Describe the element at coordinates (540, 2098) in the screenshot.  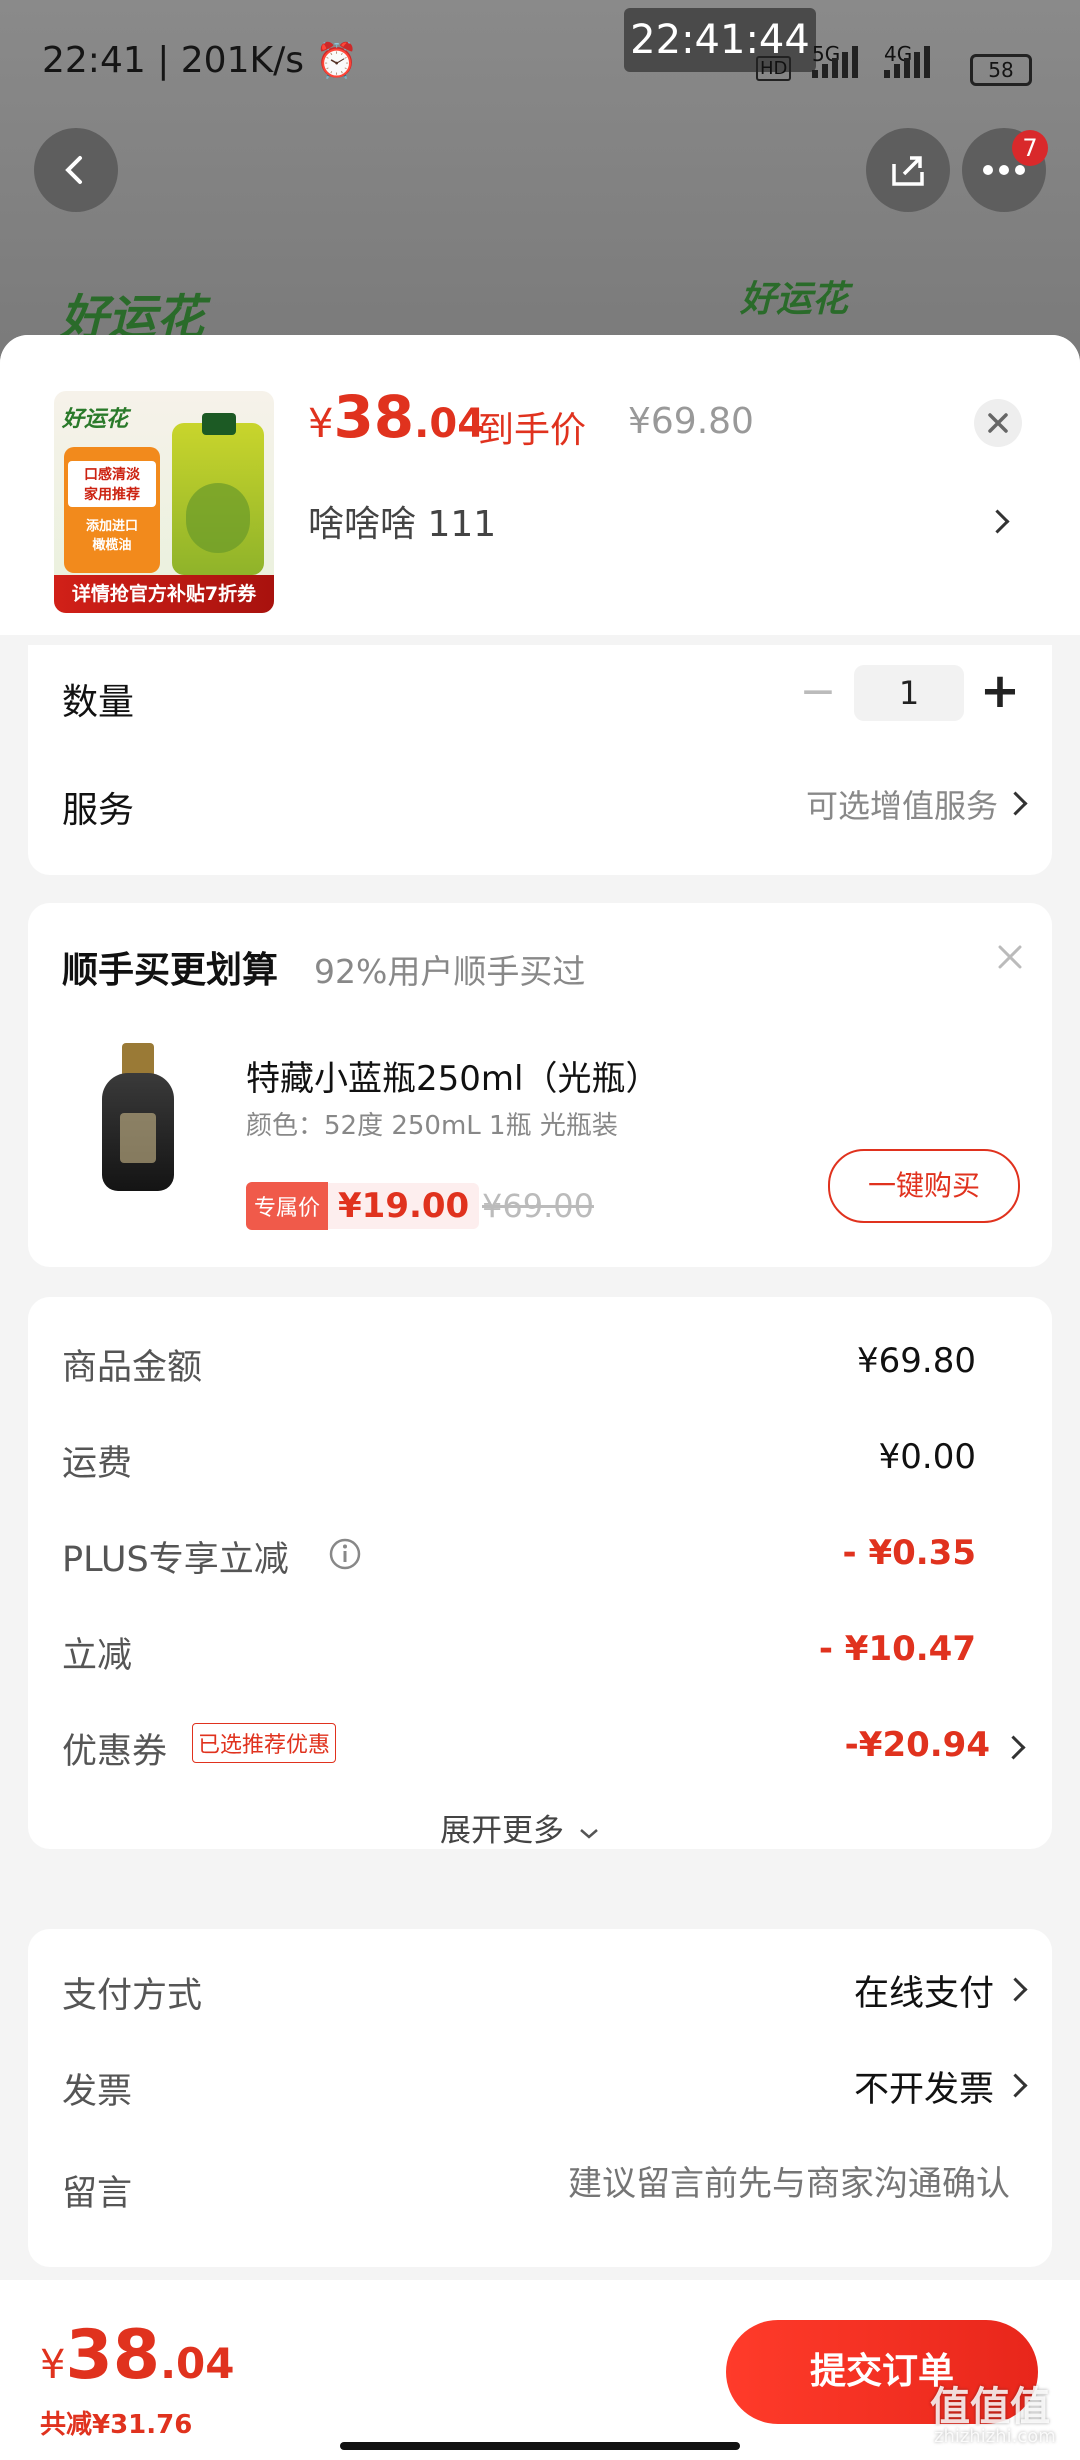
I see `payment-card: 支付方式 在线支付 发票 不开发票 留言` at that location.